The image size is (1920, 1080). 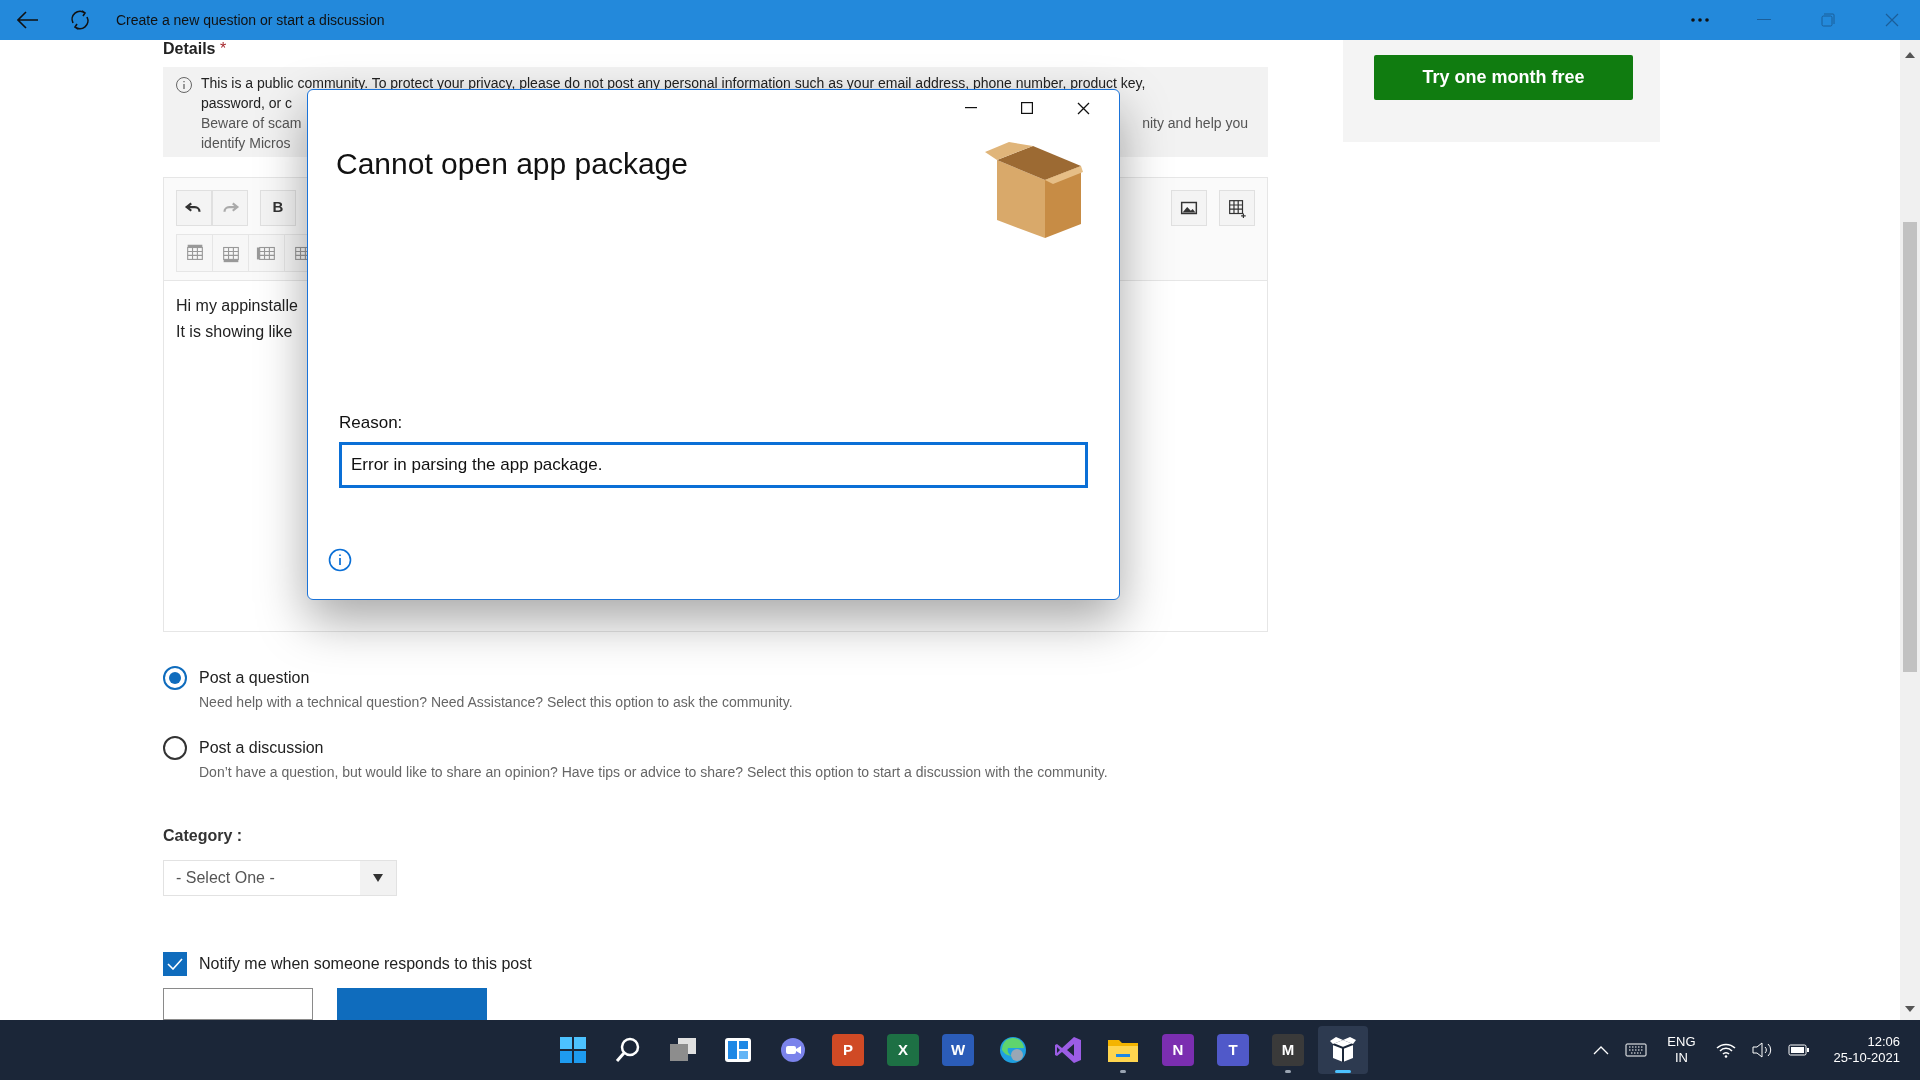 I want to click on taskbar-app-button: X, so click(x=903, y=1050).